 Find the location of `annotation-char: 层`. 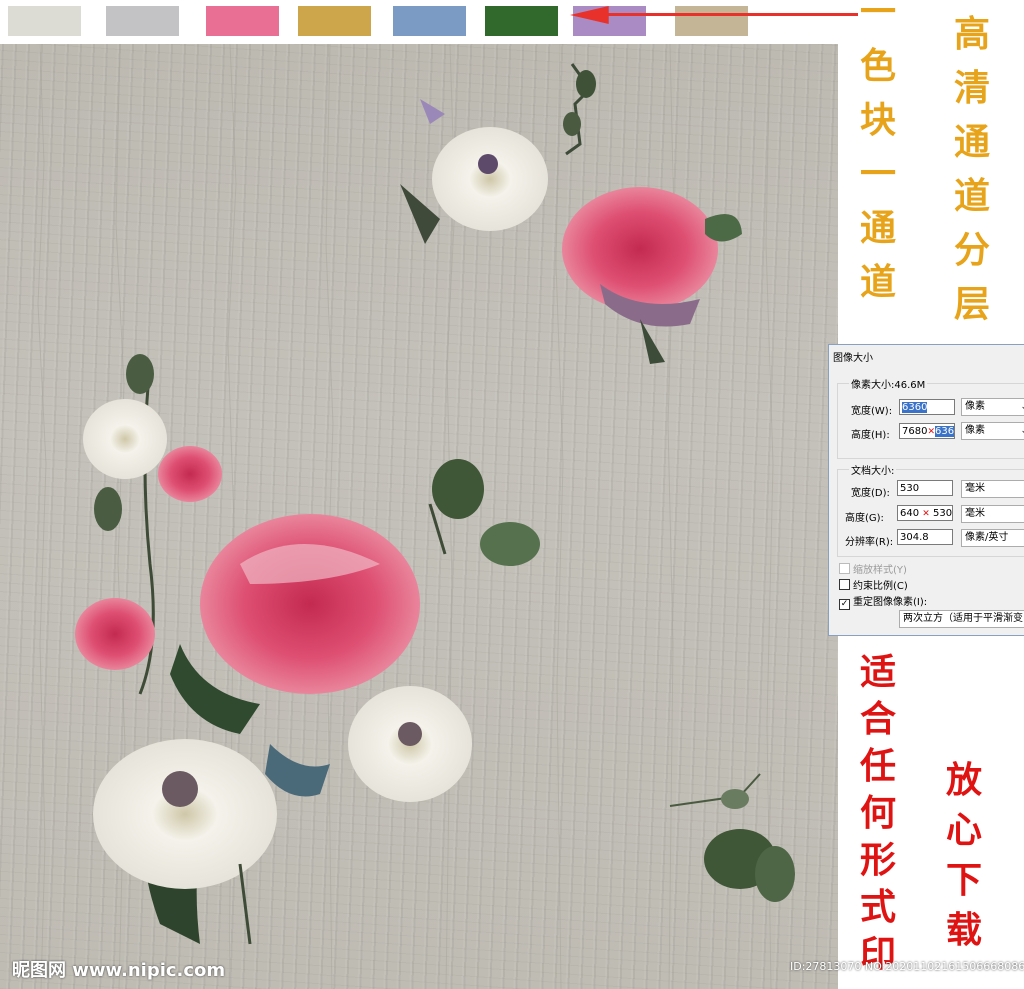

annotation-char: 层 is located at coordinates (971, 304).